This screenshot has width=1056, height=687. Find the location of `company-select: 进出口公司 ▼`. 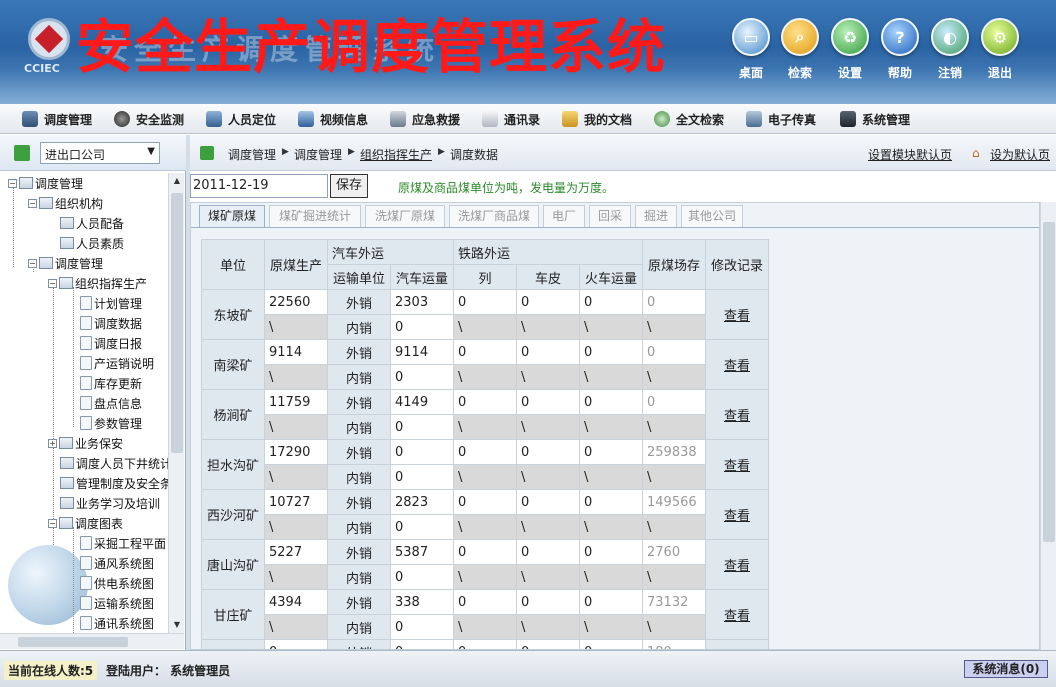

company-select: 进出口公司 ▼ is located at coordinates (100, 153).